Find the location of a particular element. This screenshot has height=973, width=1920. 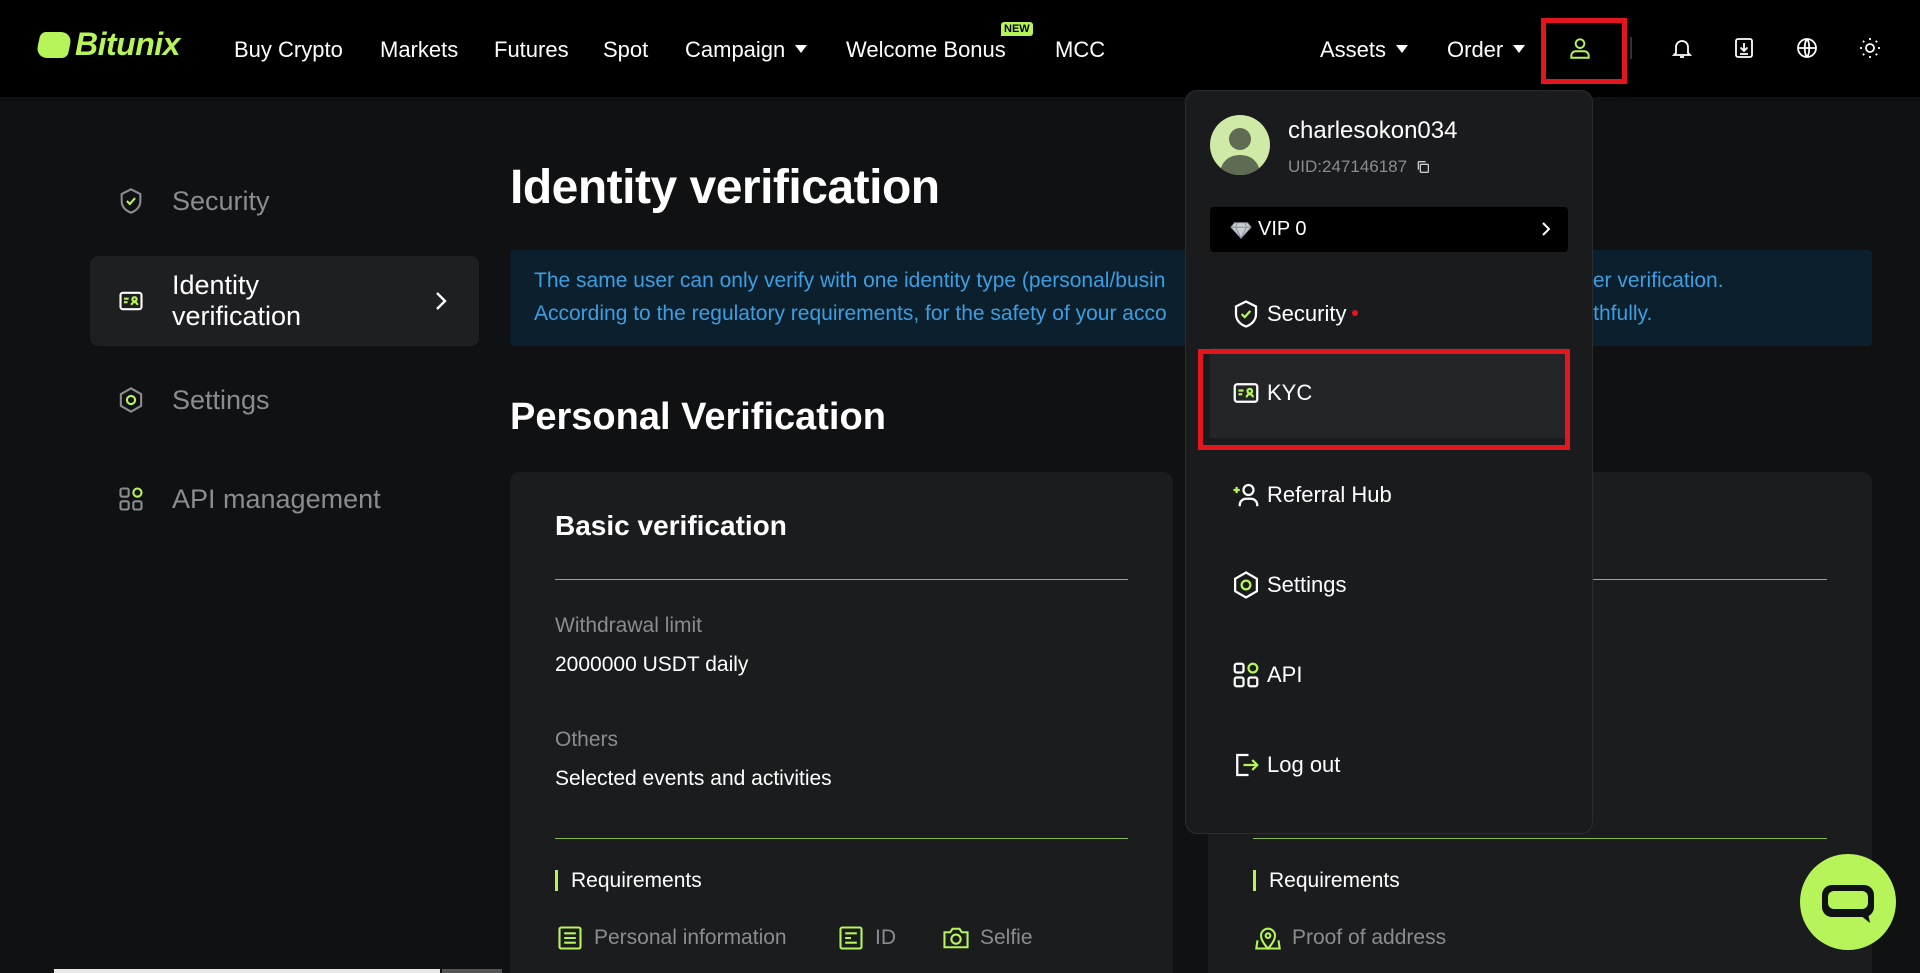

kyc-highlight is located at coordinates (1384, 399).